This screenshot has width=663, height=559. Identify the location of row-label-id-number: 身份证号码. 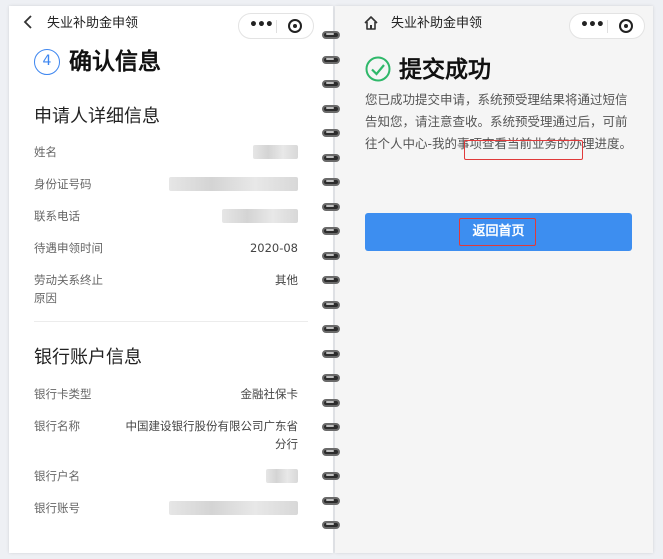
(63, 184).